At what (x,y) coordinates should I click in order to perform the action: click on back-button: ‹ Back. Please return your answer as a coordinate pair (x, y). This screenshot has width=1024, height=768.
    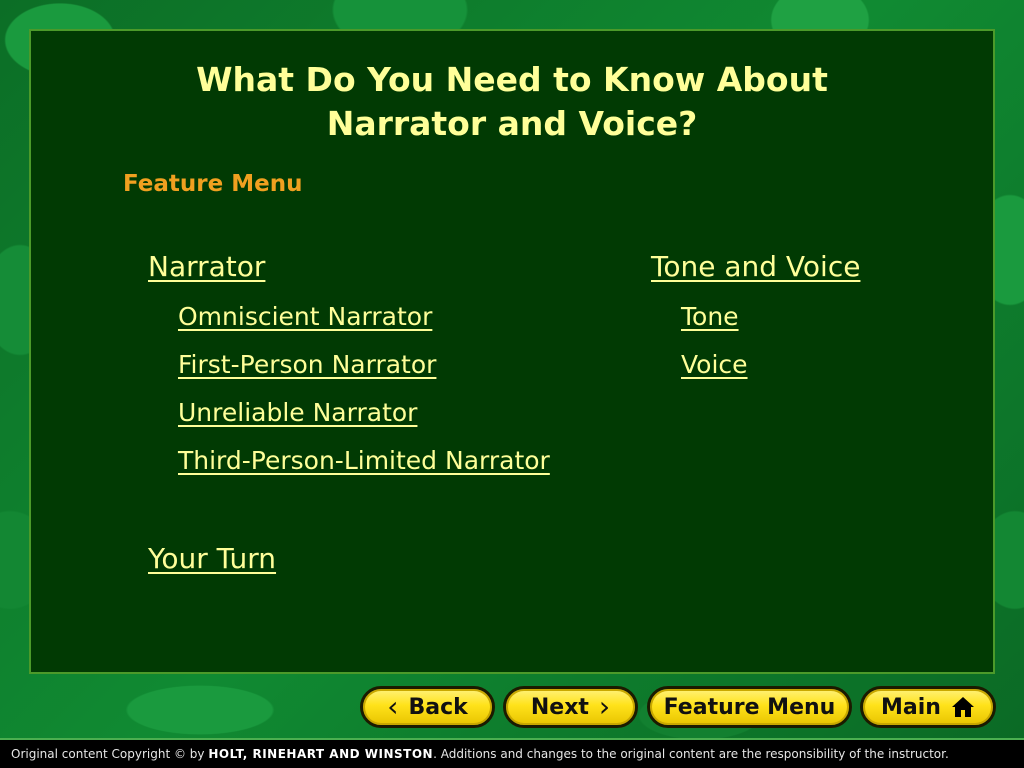
    Looking at the image, I should click on (427, 707).